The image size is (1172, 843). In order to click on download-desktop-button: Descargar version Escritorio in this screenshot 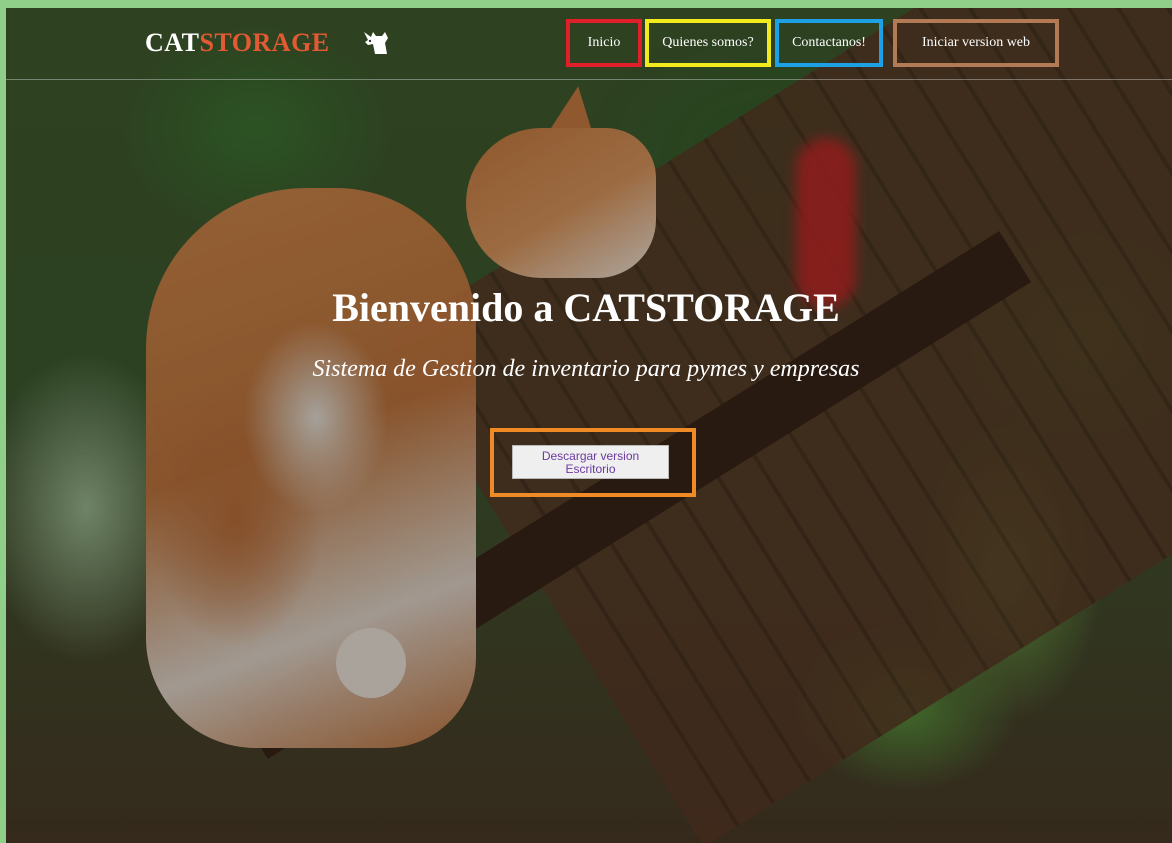, I will do `click(590, 462)`.